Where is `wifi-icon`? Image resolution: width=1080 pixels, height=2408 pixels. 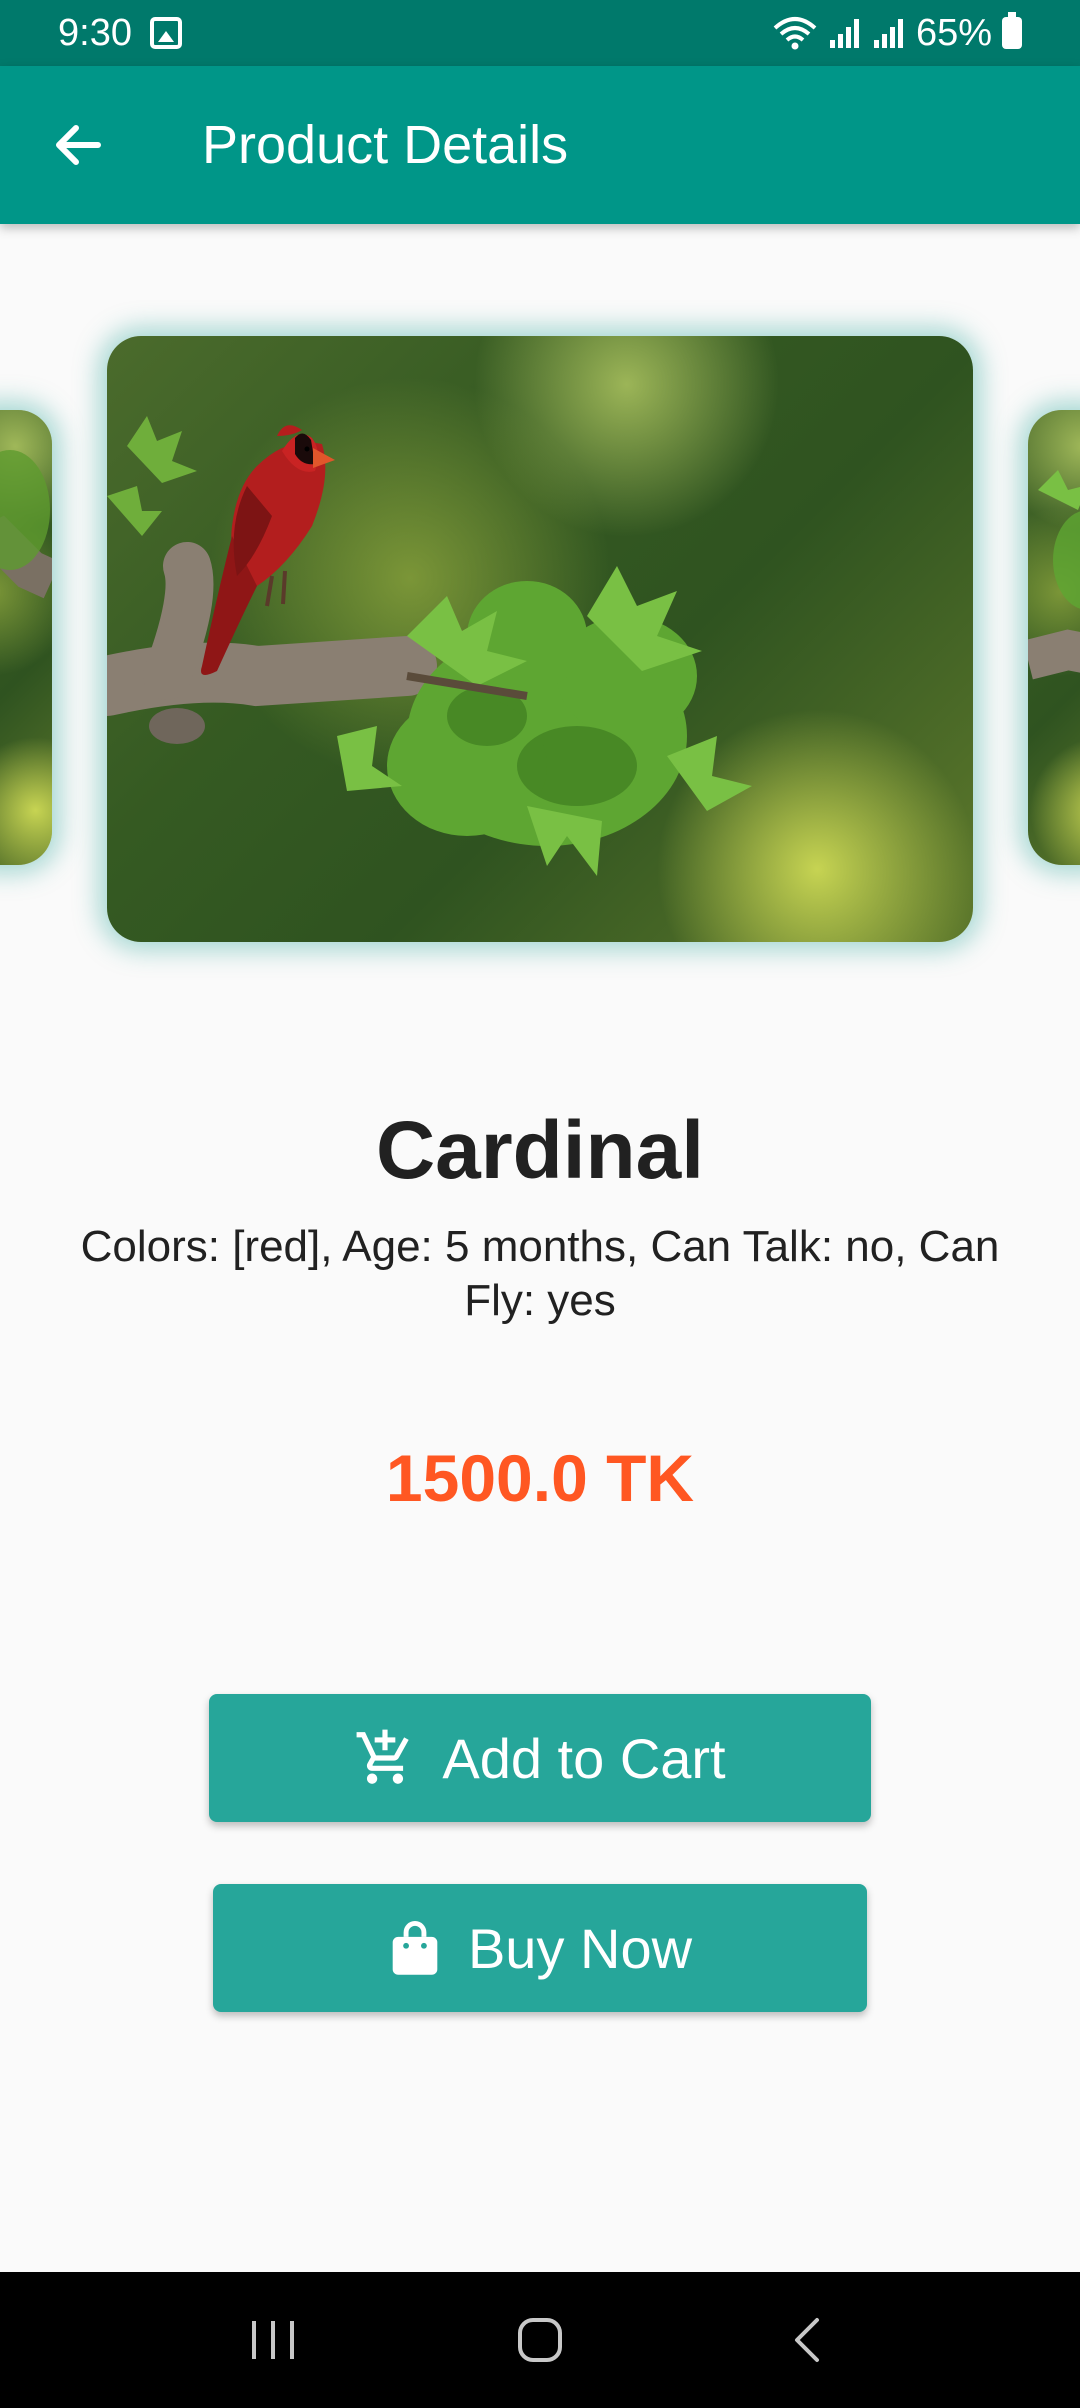
wifi-icon is located at coordinates (795, 33).